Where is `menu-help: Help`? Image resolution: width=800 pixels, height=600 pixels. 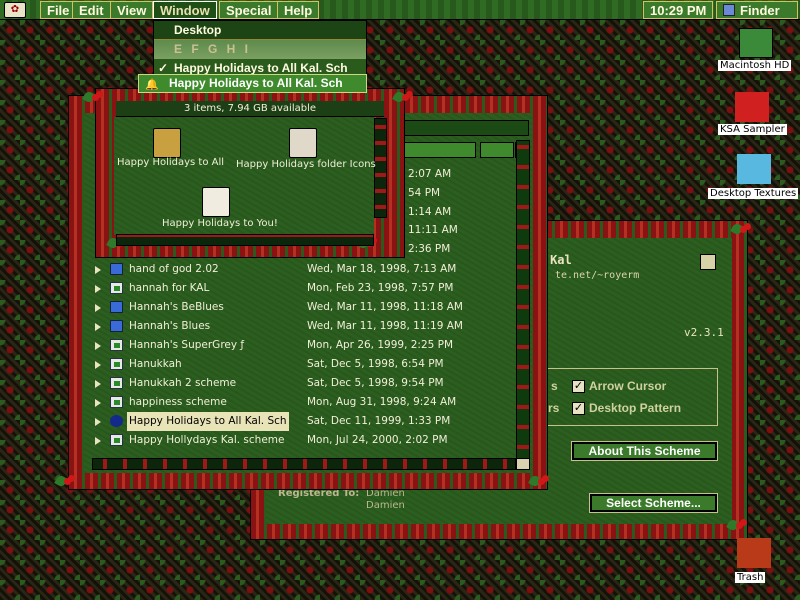
menu-help: Help is located at coordinates (298, 10).